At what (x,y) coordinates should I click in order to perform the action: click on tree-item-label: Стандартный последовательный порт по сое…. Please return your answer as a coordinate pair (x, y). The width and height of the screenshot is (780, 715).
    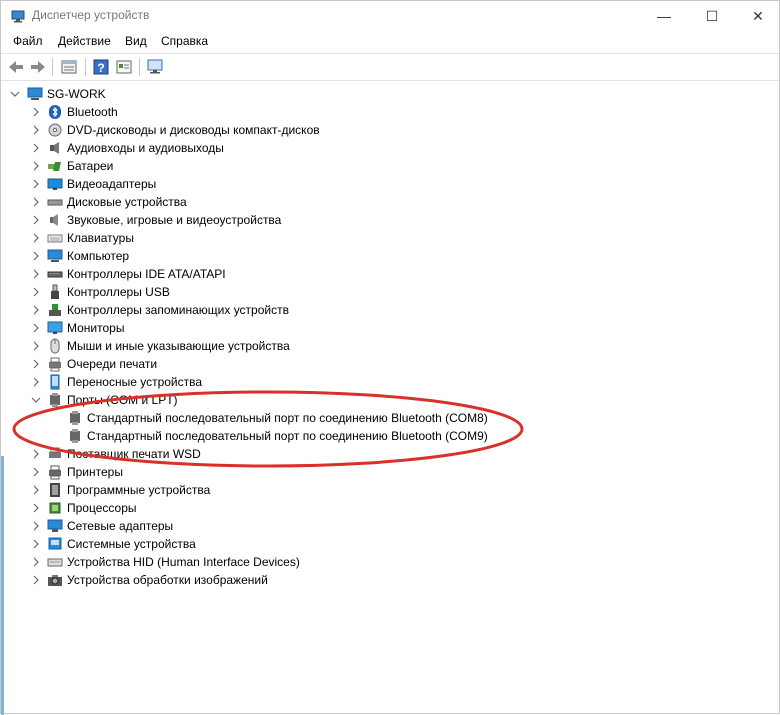
    Looking at the image, I should click on (287, 436).